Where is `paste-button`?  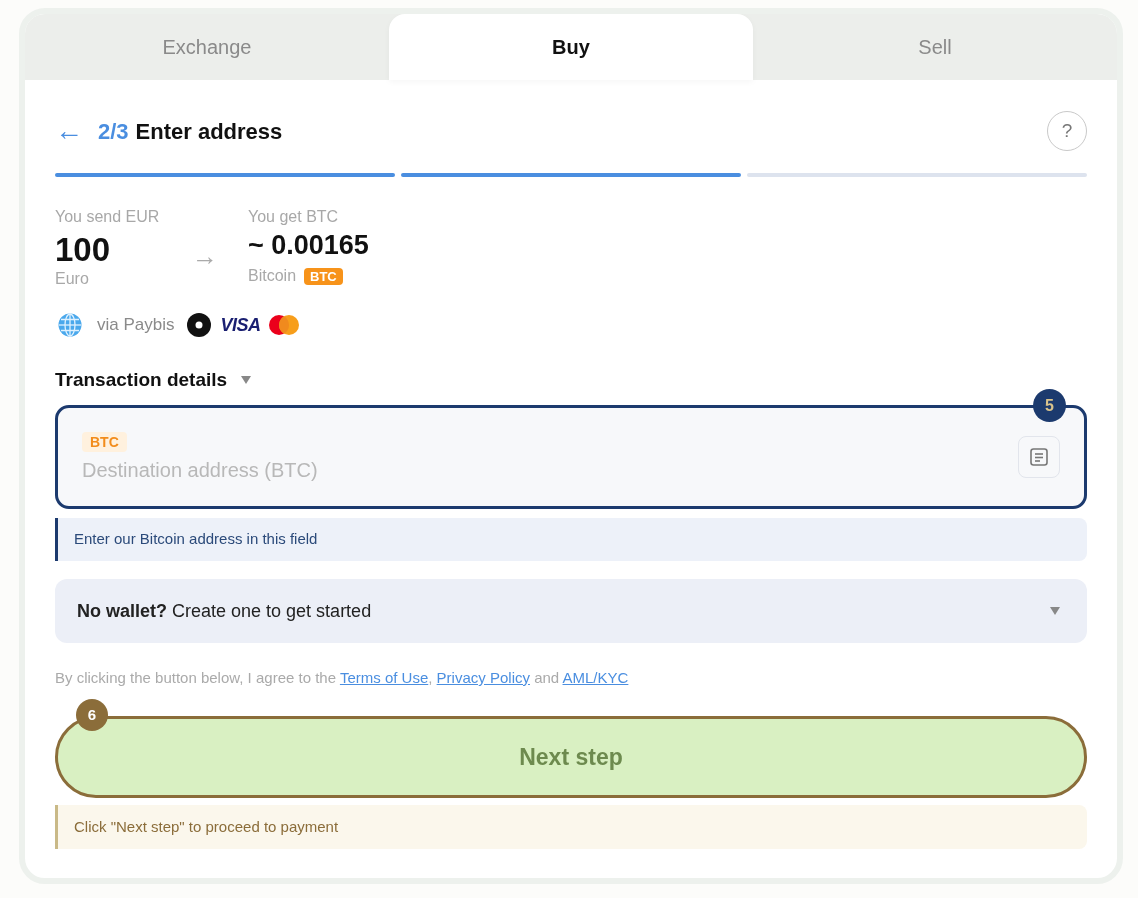 paste-button is located at coordinates (1039, 457).